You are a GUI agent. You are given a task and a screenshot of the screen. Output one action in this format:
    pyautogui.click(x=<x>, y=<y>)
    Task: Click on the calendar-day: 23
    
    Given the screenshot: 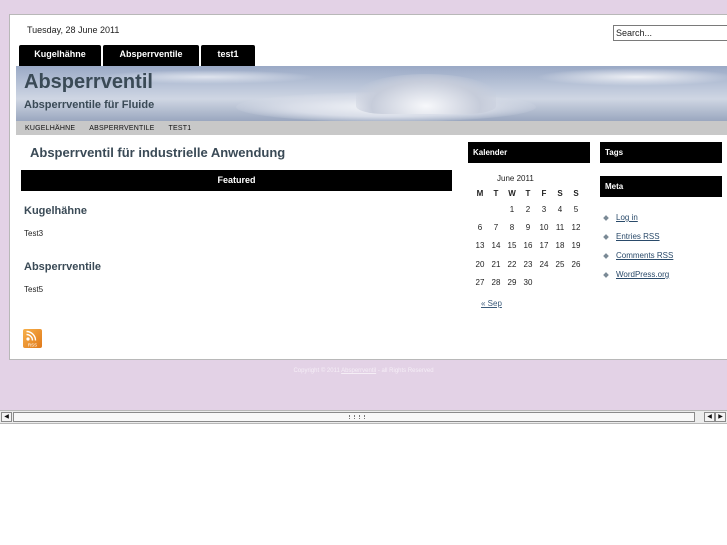 What is the action you would take?
    pyautogui.click(x=528, y=264)
    